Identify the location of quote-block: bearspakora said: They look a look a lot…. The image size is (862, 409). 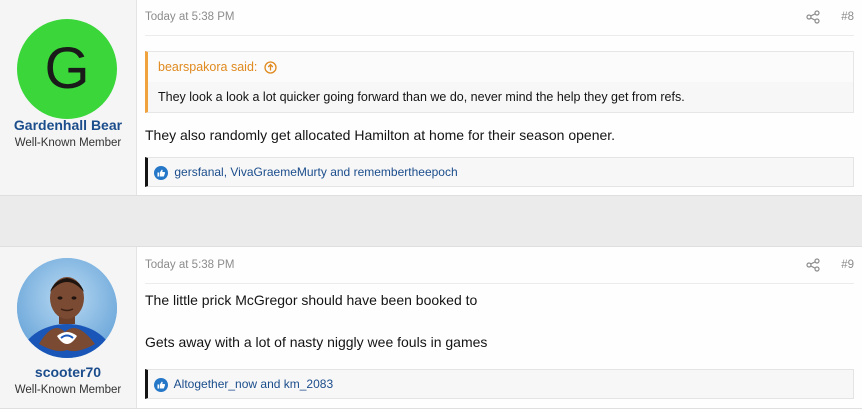
(499, 82).